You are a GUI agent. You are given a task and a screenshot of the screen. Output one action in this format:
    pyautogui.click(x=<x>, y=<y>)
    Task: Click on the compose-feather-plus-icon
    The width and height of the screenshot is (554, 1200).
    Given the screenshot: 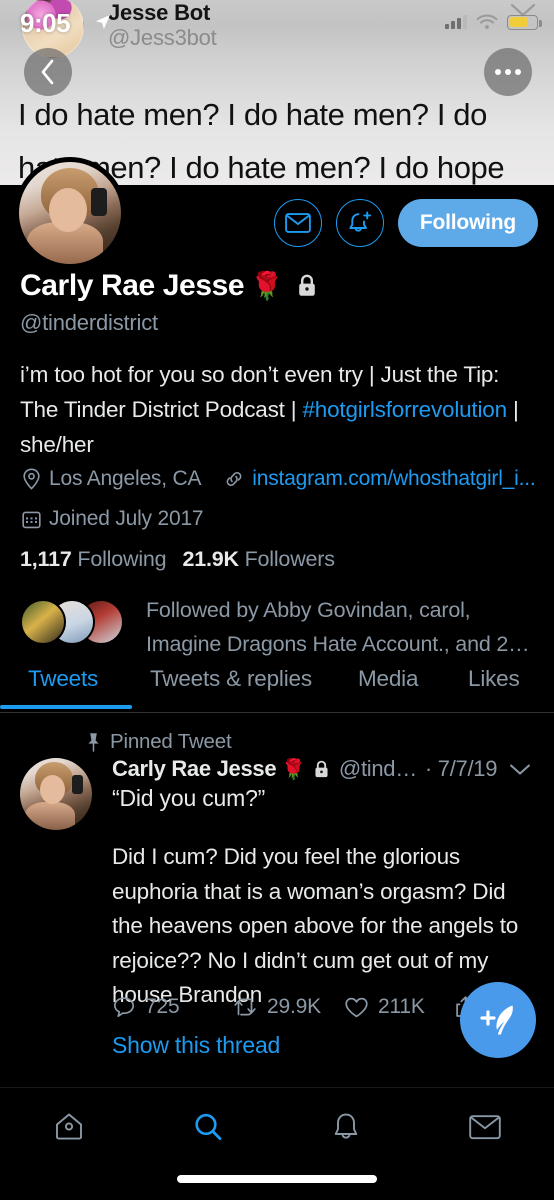 What is the action you would take?
    pyautogui.click(x=496, y=1020)
    